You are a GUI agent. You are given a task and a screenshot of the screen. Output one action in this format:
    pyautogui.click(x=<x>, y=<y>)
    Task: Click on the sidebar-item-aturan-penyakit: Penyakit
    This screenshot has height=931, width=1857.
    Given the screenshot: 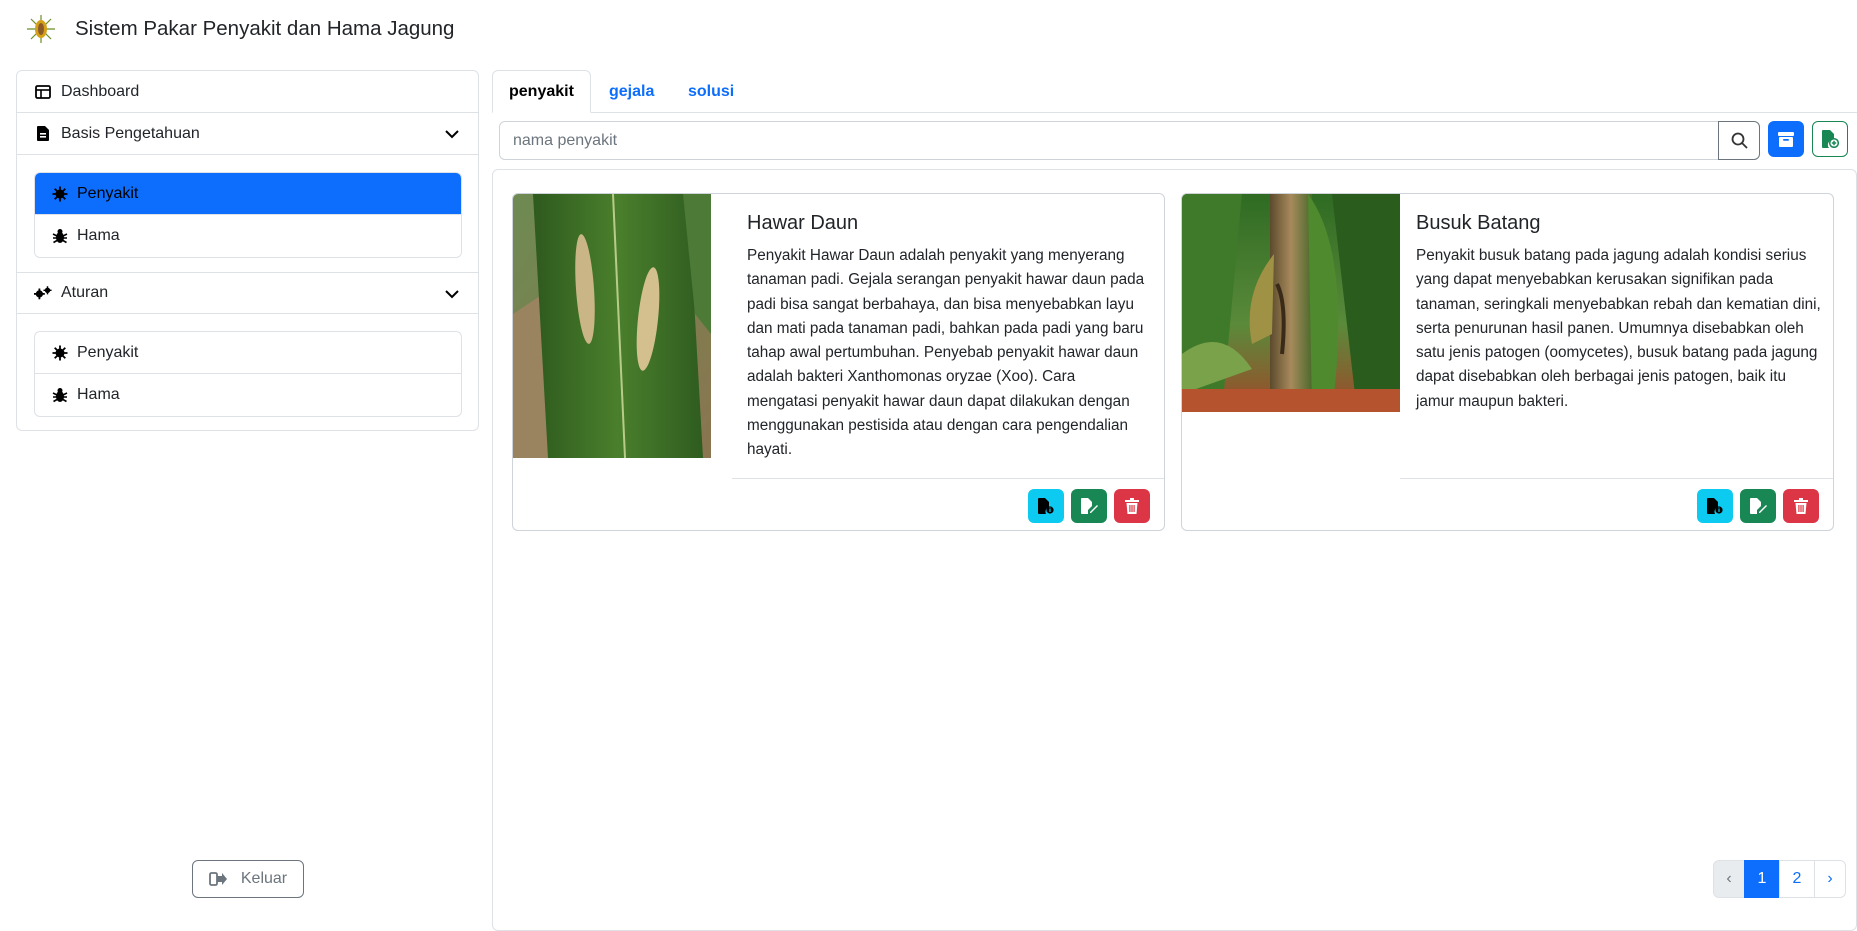 What is the action you would take?
    pyautogui.click(x=248, y=353)
    